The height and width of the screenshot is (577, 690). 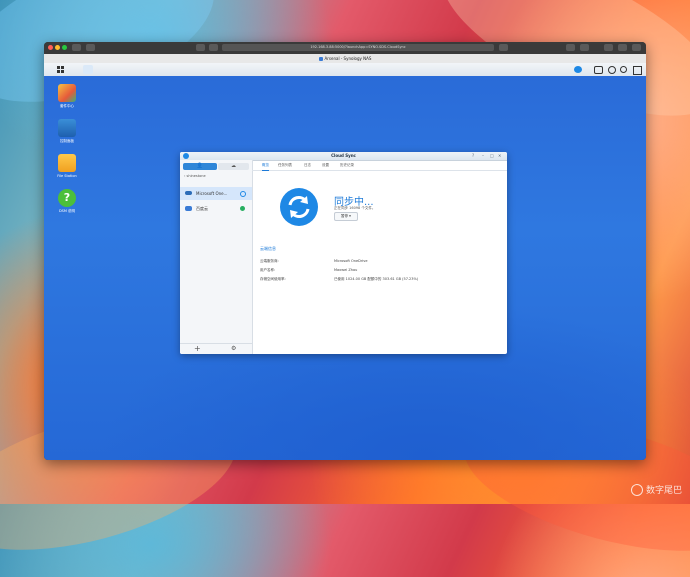 I want to click on close-button: ✕, so click(x=499, y=155).